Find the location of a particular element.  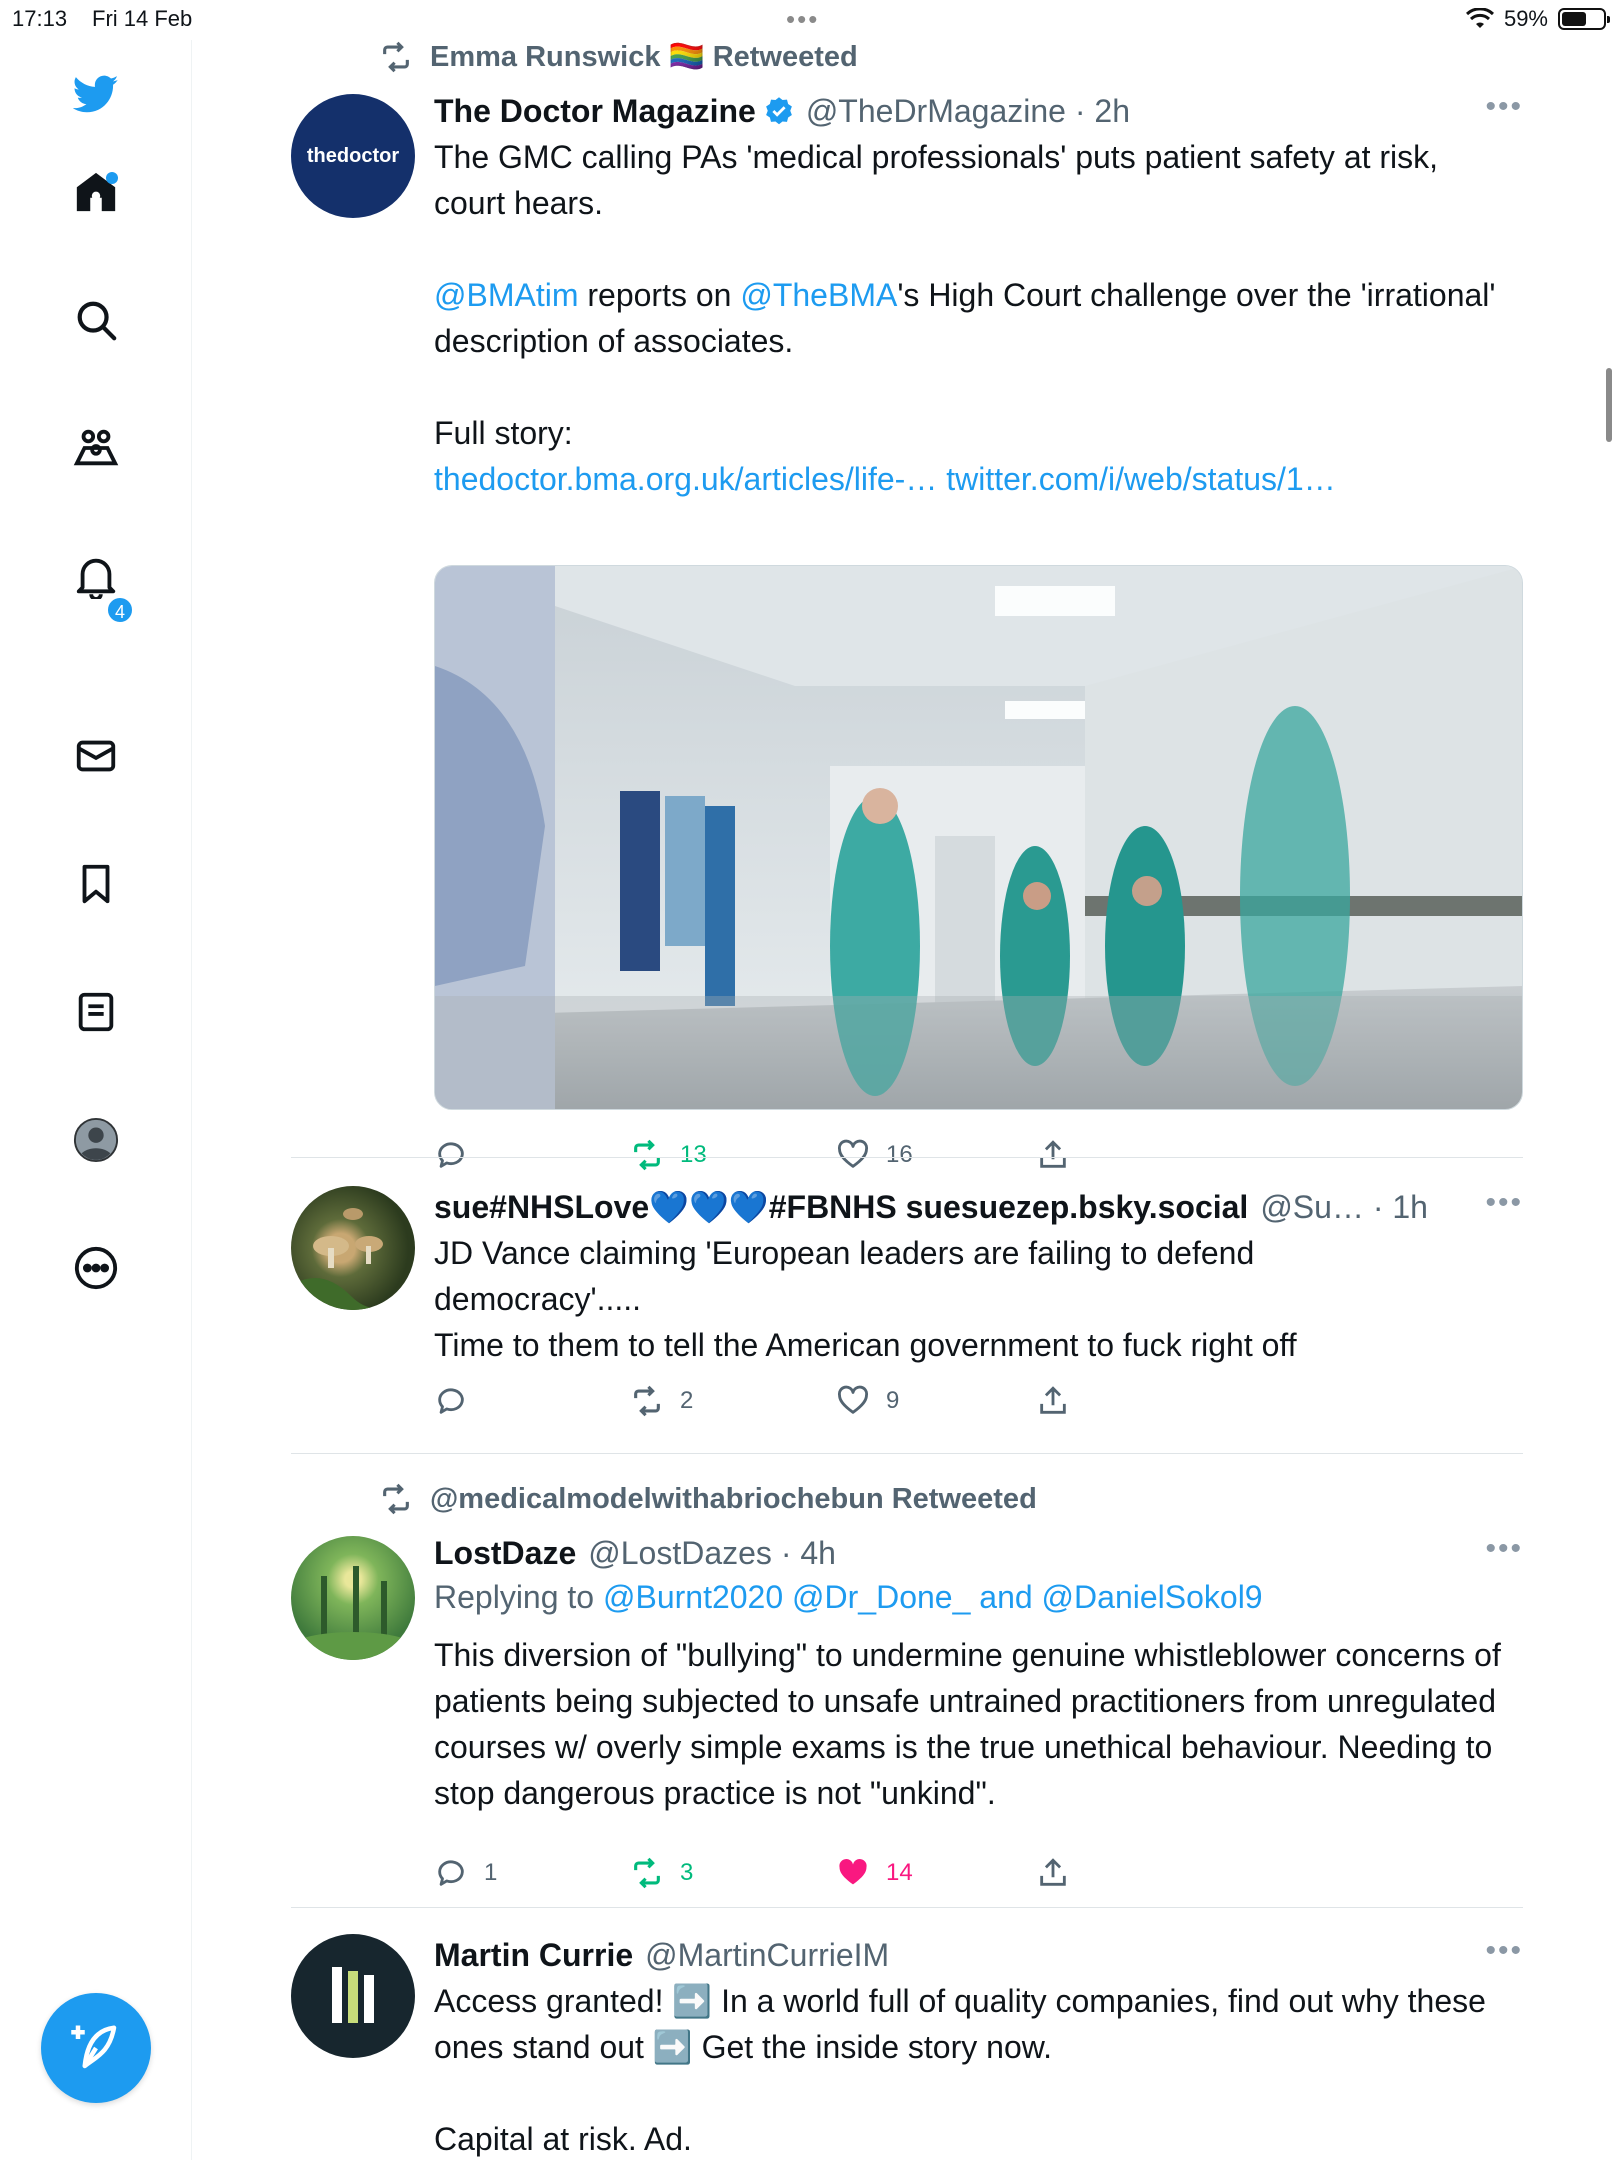

status-bar: 17:13 Fri 14 Feb ••• 59% is located at coordinates (810, 20).